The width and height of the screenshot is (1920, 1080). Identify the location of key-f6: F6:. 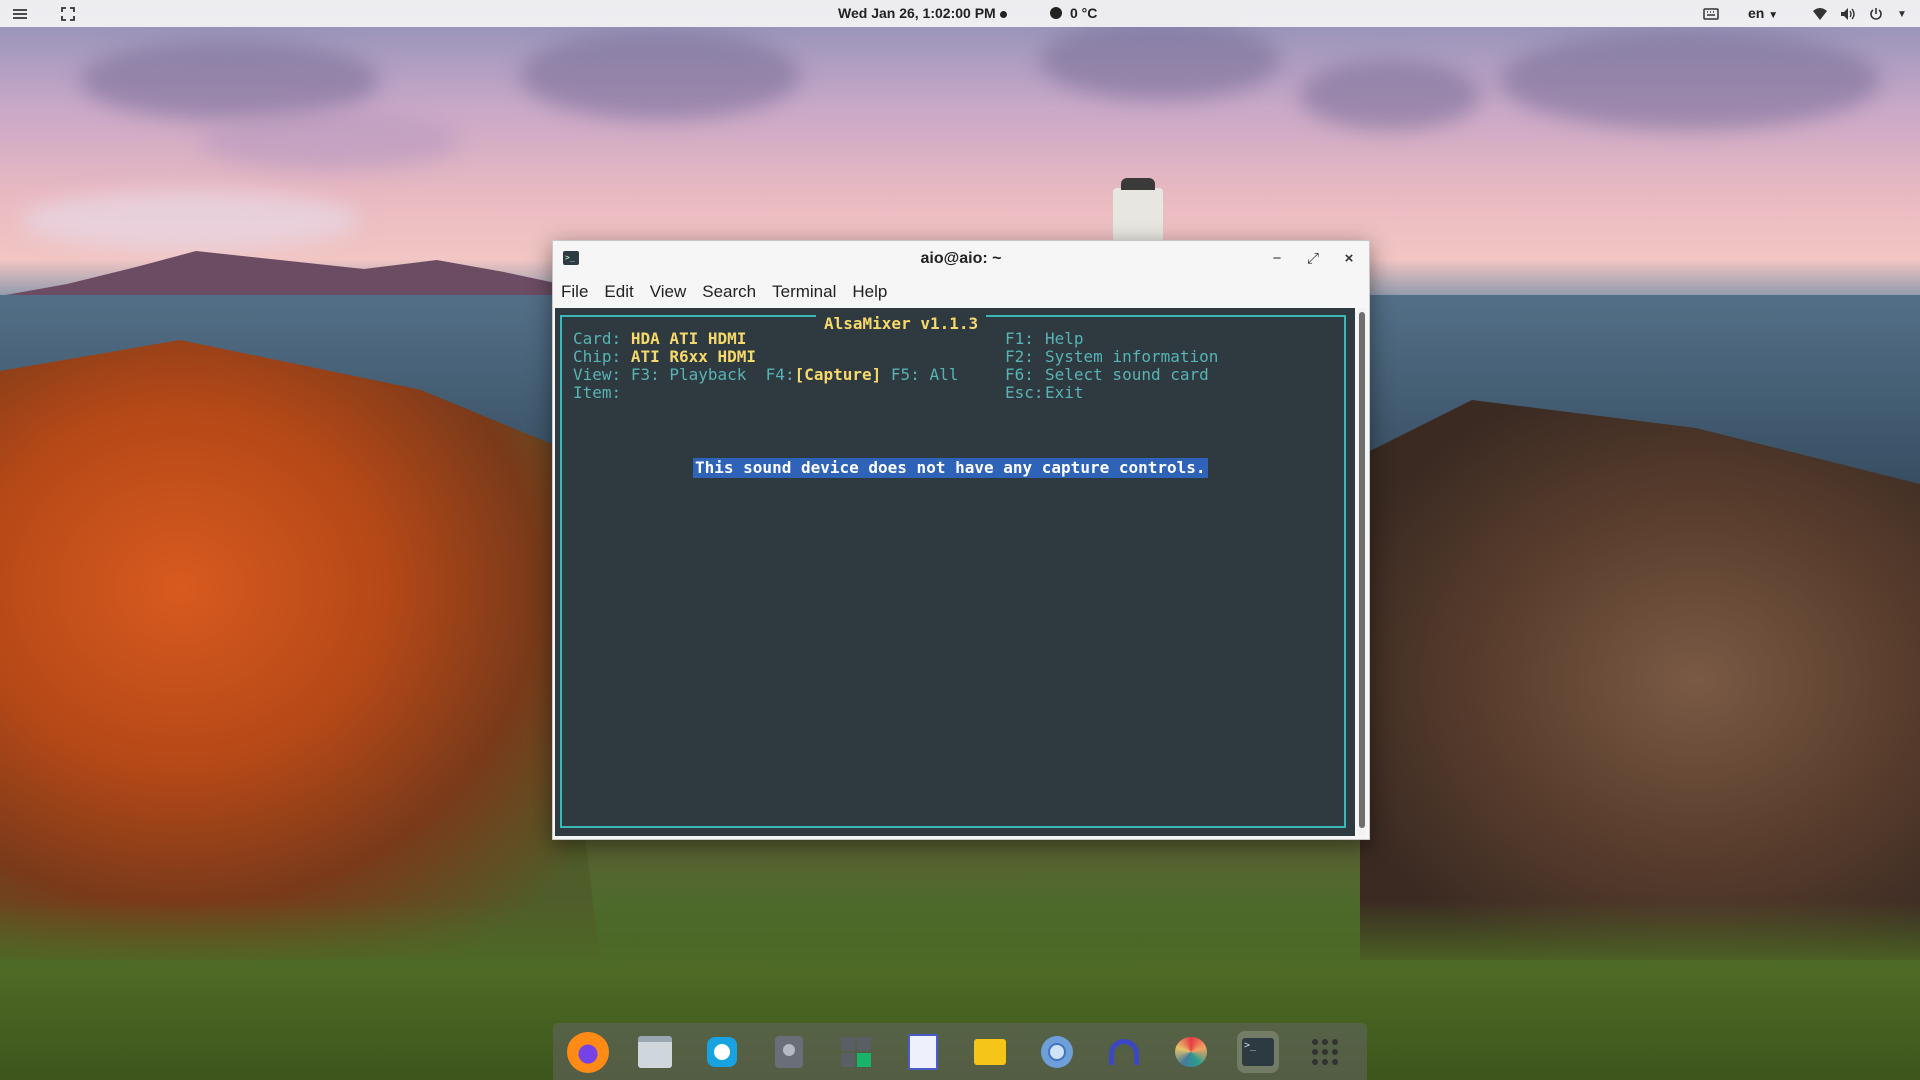
(1019, 374).